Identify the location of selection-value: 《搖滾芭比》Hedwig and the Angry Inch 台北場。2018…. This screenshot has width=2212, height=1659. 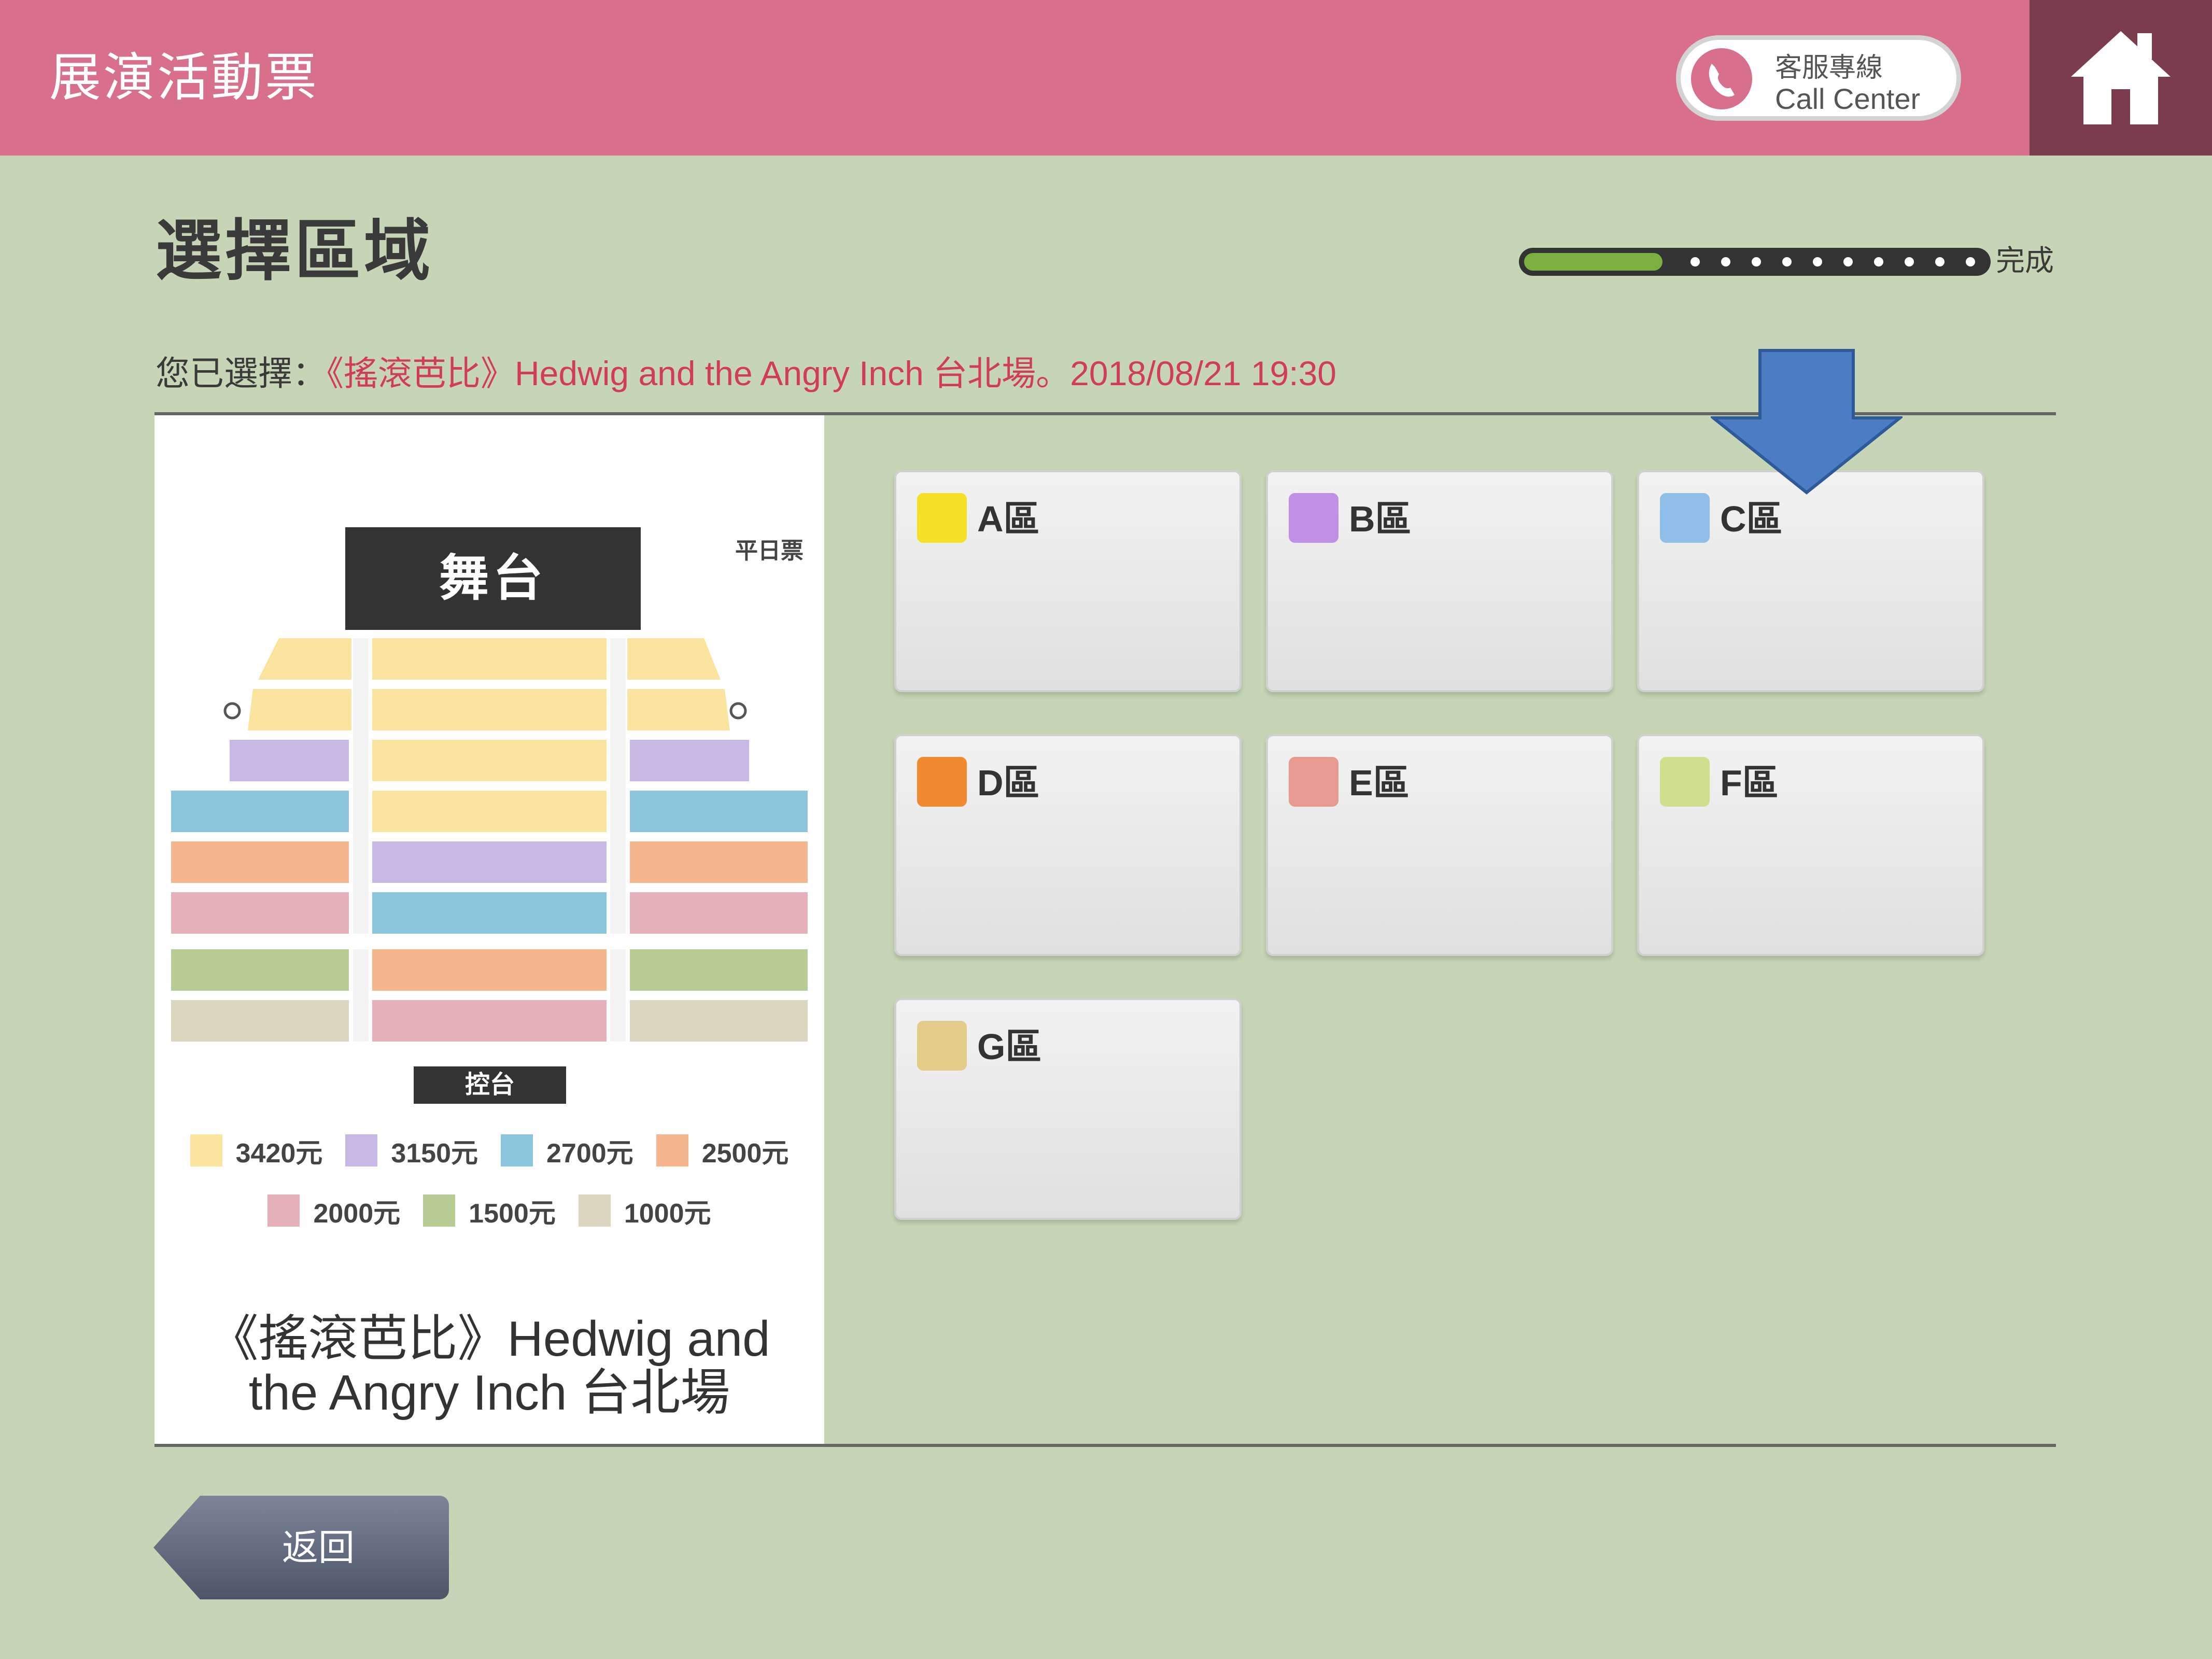
(831, 373).